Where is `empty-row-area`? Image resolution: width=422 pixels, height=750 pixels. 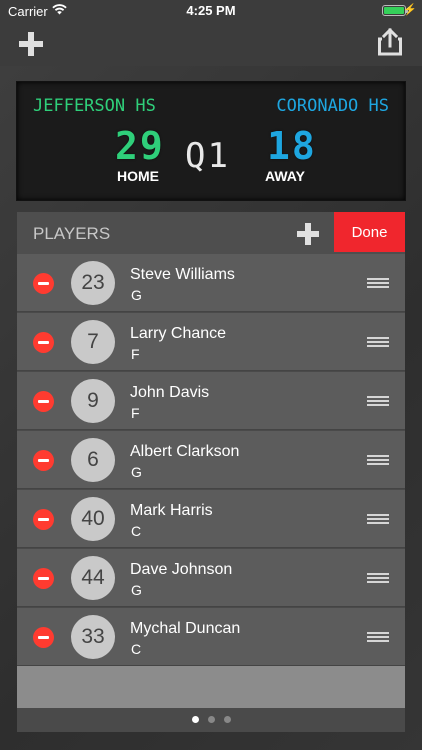
empty-row-area is located at coordinates (211, 687).